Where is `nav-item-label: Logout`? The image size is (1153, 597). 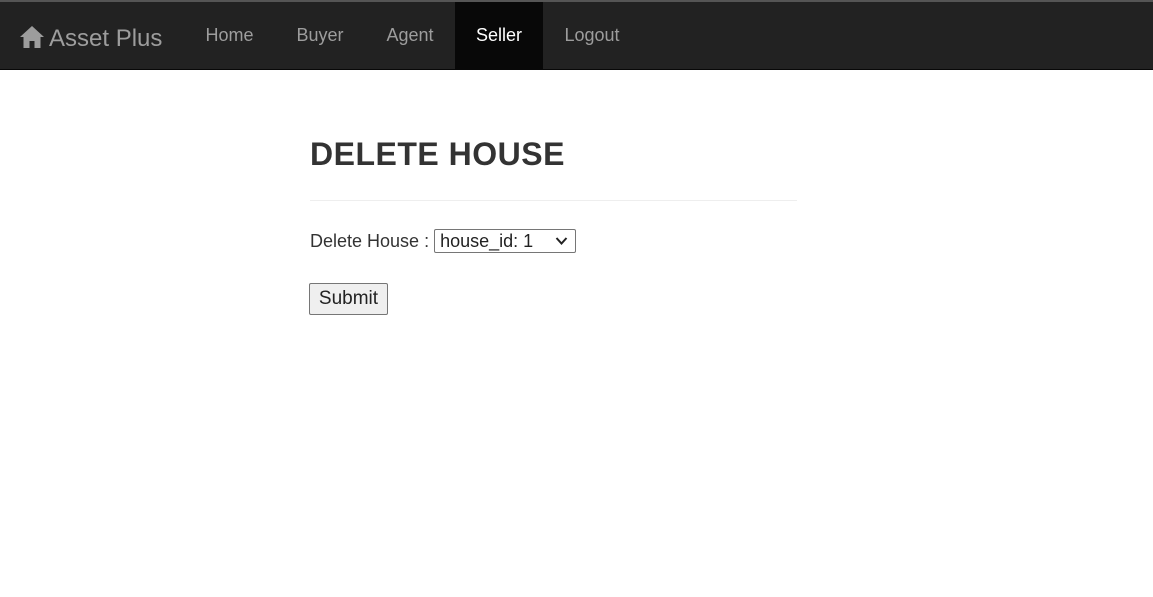
nav-item-label: Logout is located at coordinates (592, 34).